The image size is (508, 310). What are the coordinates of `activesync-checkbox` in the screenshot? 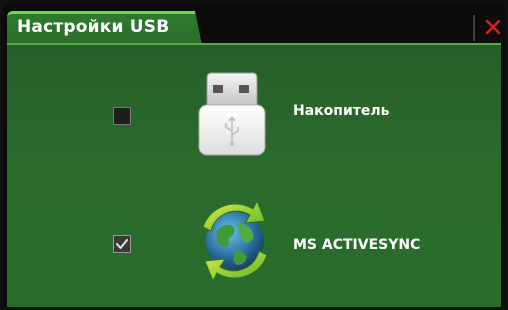 It's located at (122, 244).